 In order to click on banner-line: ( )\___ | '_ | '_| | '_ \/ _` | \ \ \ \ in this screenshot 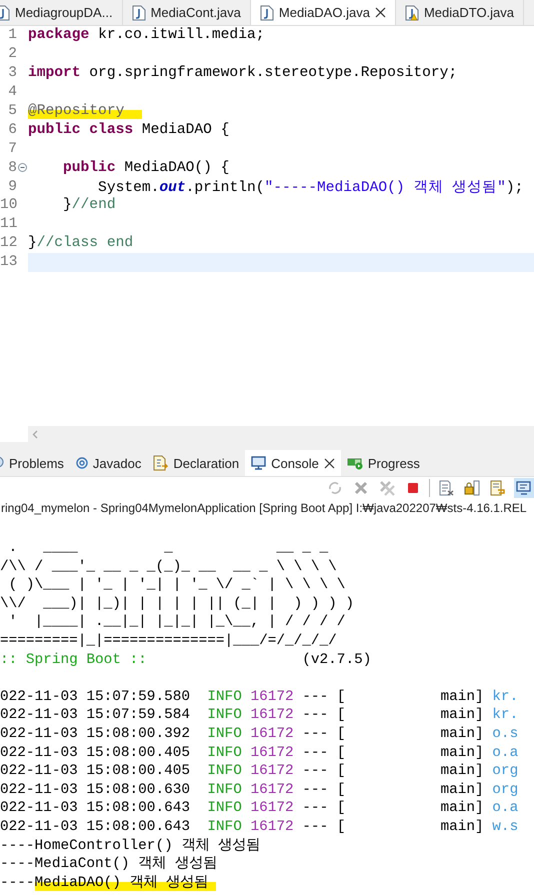, I will do `click(177, 585)`.